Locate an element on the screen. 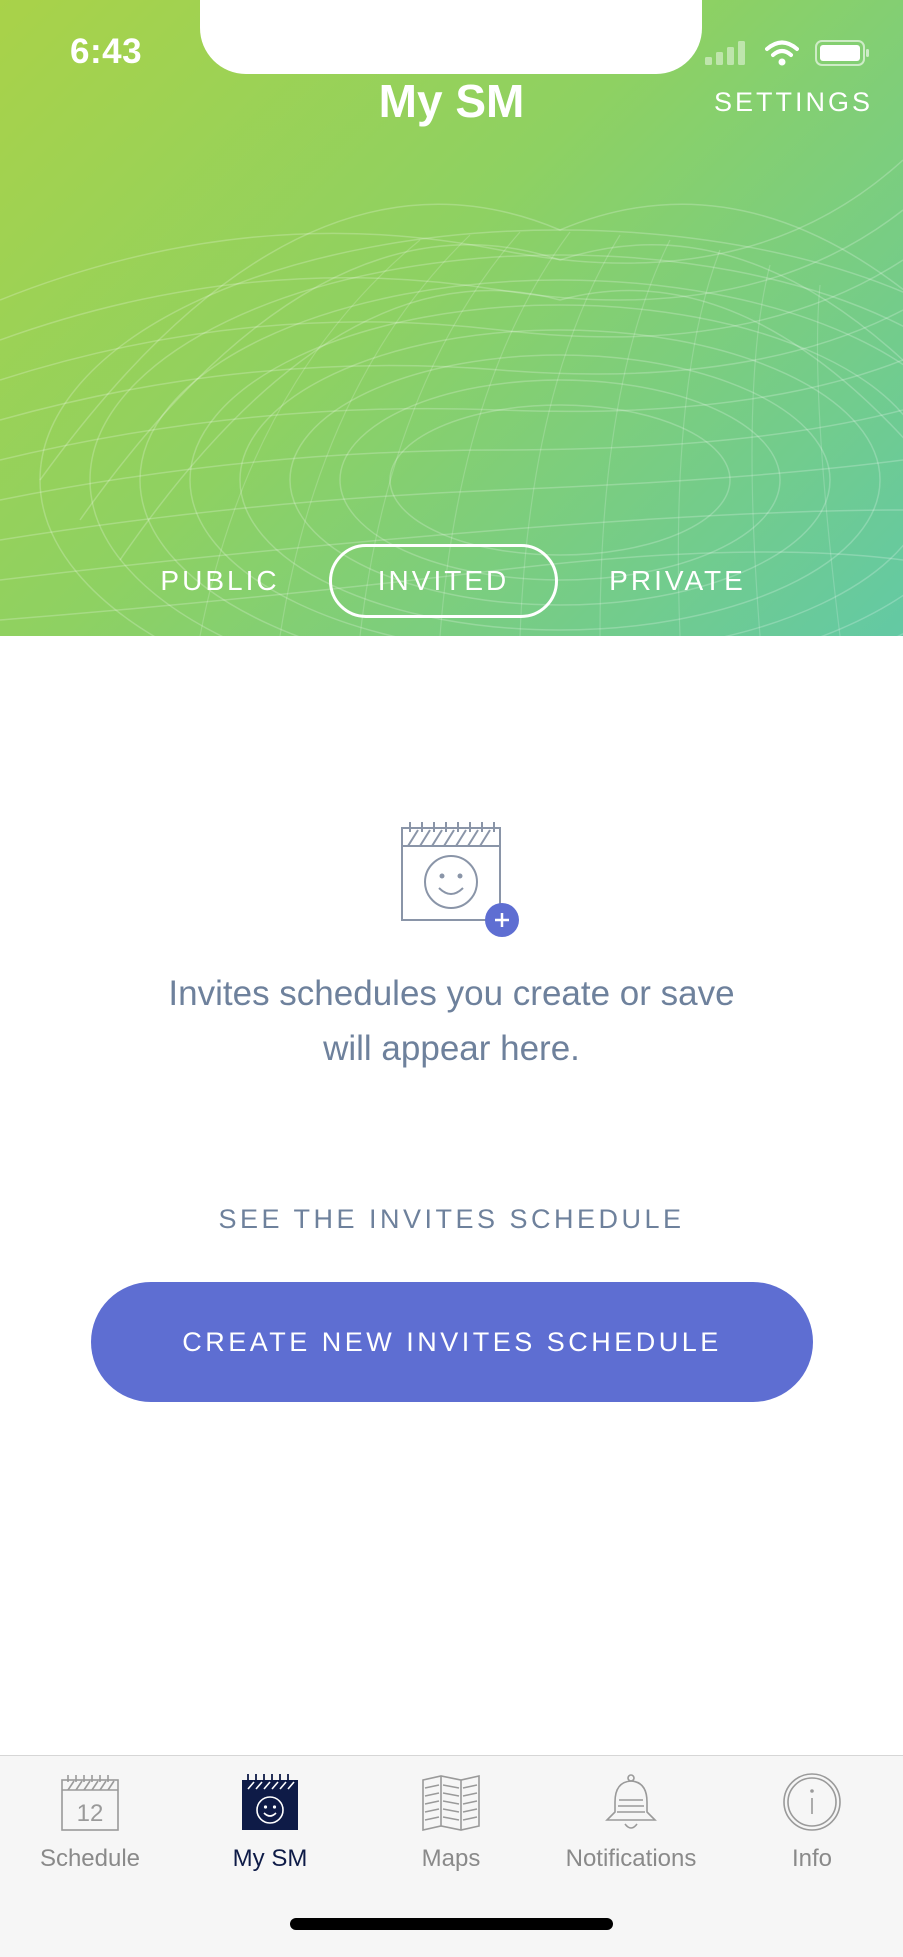 The image size is (903, 1957). device-notch is located at coordinates (451, 37).